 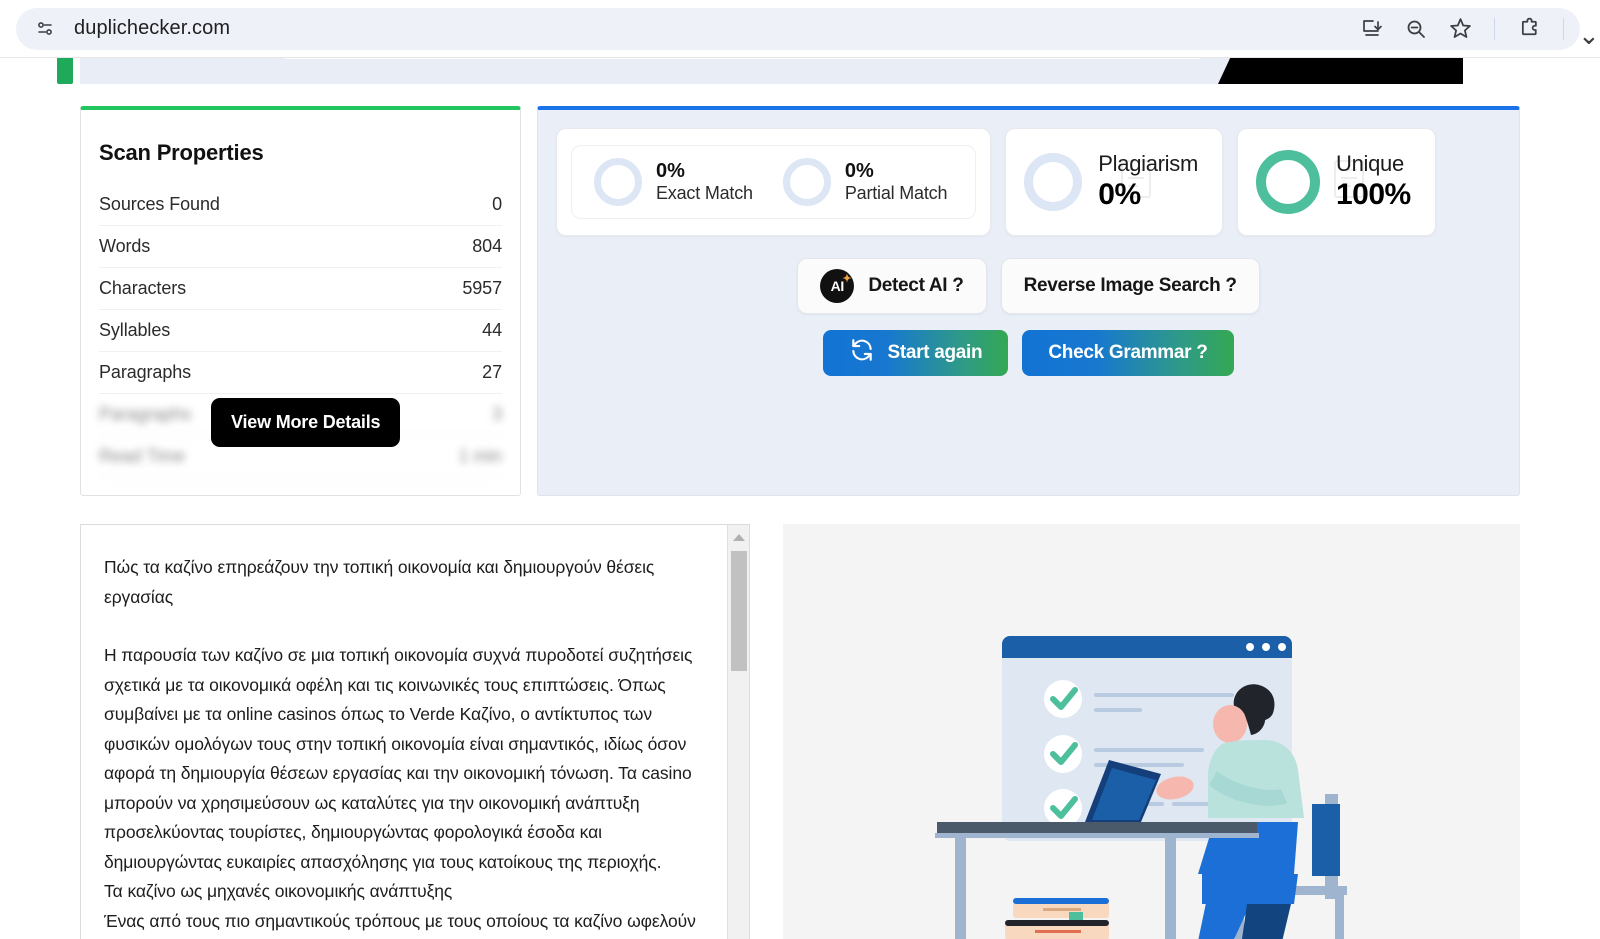 What do you see at coordinates (45, 29) in the screenshot?
I see `site-settings-icon` at bounding box center [45, 29].